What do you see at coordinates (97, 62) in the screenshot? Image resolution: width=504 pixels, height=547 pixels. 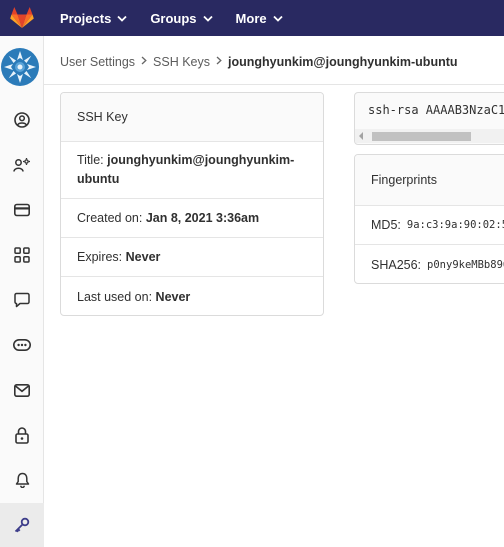 I see `breadcrumb-user-settings: User Settings` at bounding box center [97, 62].